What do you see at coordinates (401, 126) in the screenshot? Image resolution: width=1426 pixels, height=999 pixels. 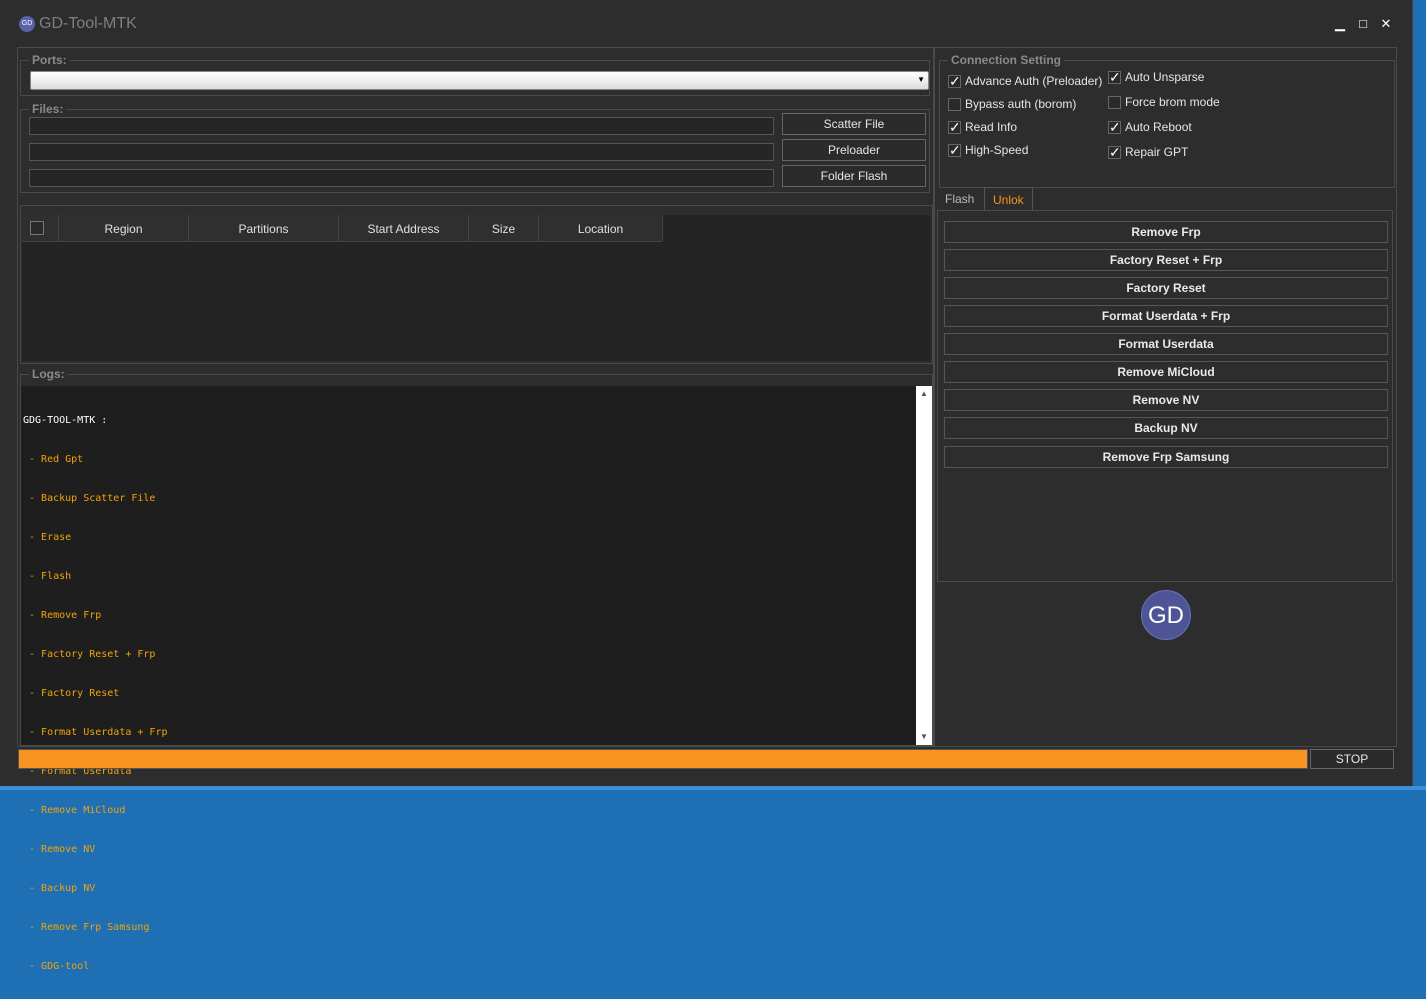 I see `scatter-file-input` at bounding box center [401, 126].